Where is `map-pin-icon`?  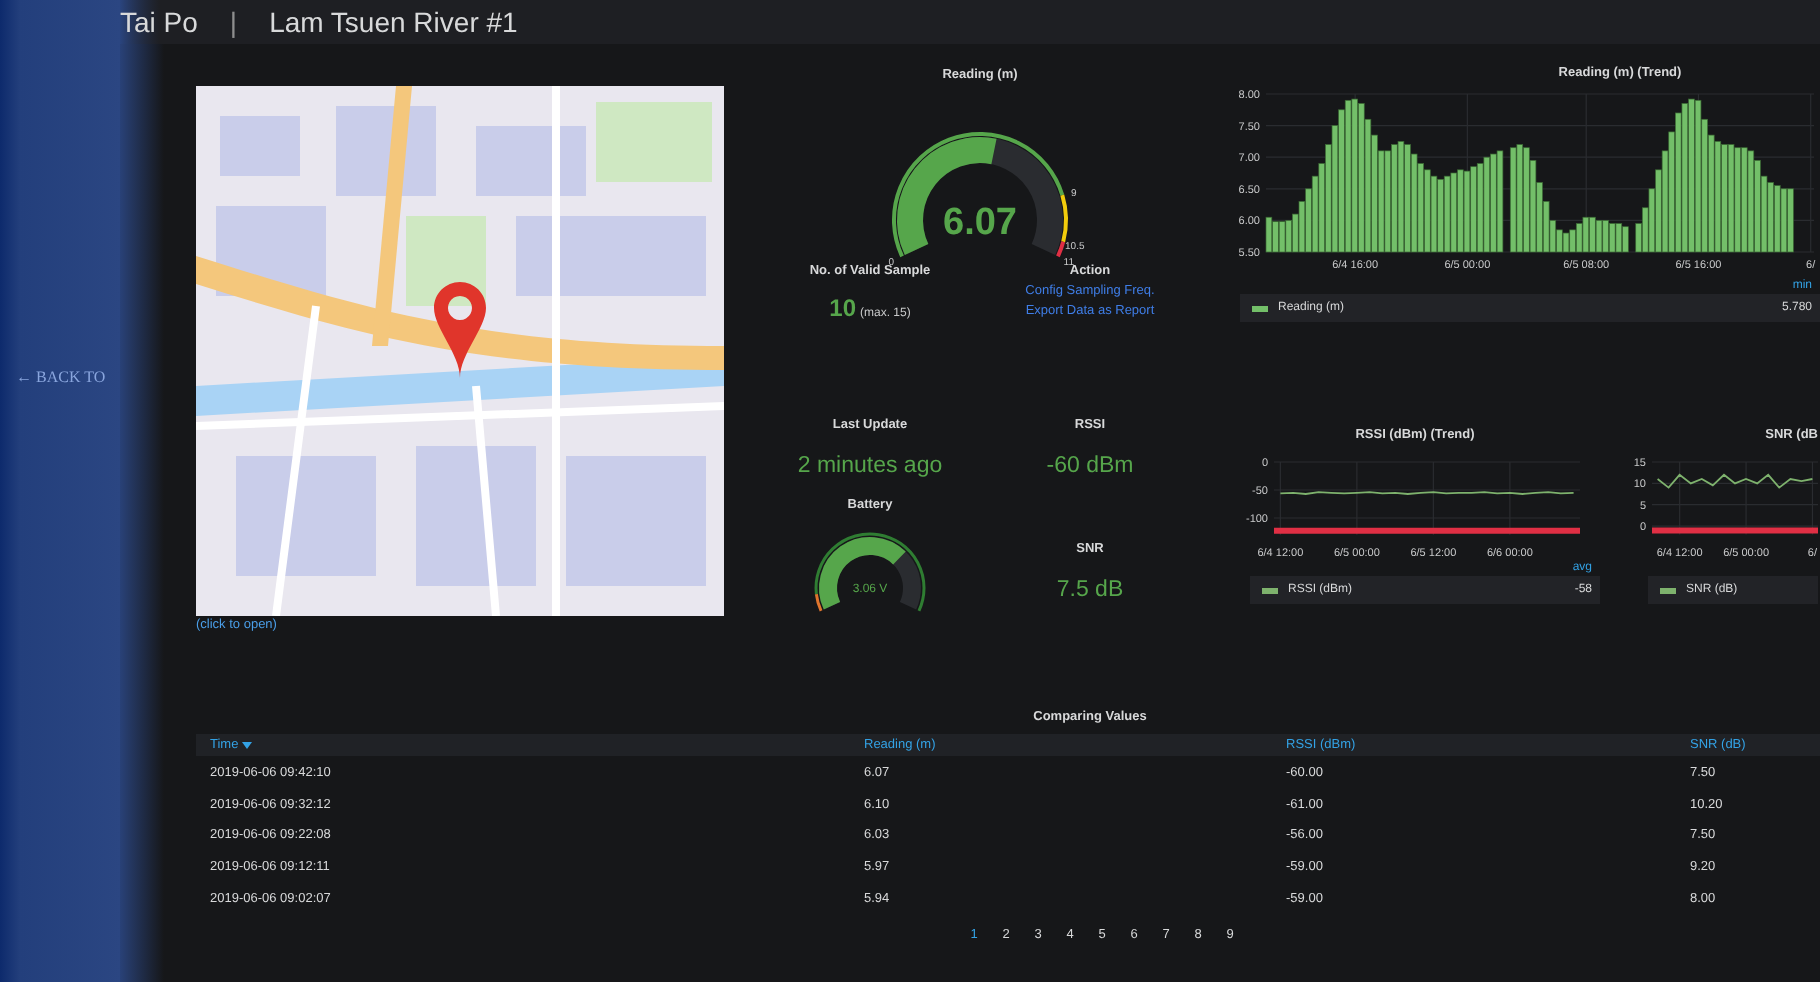 map-pin-icon is located at coordinates (460, 330).